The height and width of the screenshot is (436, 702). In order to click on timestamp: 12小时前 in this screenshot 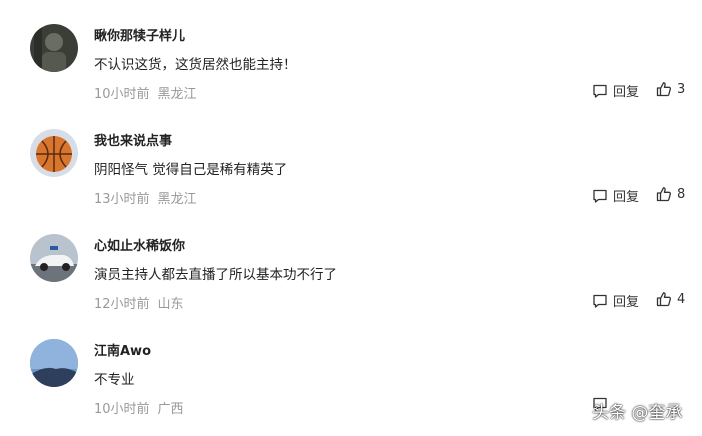, I will do `click(122, 304)`.